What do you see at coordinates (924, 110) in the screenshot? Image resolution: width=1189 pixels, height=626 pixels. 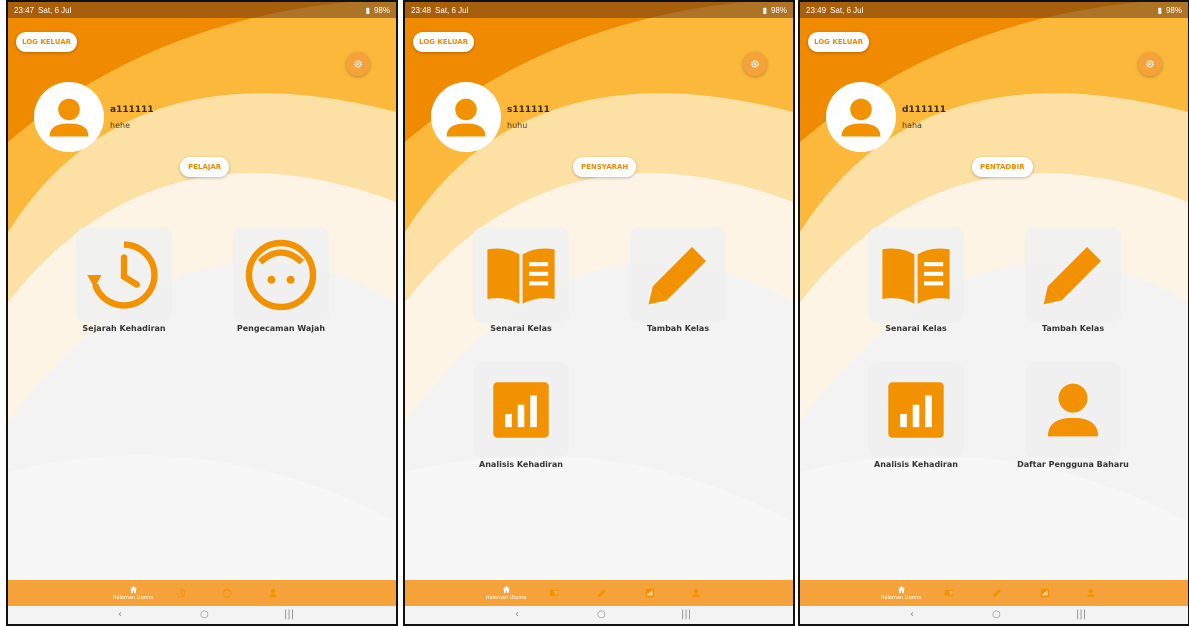 I see `username: d111111` at bounding box center [924, 110].